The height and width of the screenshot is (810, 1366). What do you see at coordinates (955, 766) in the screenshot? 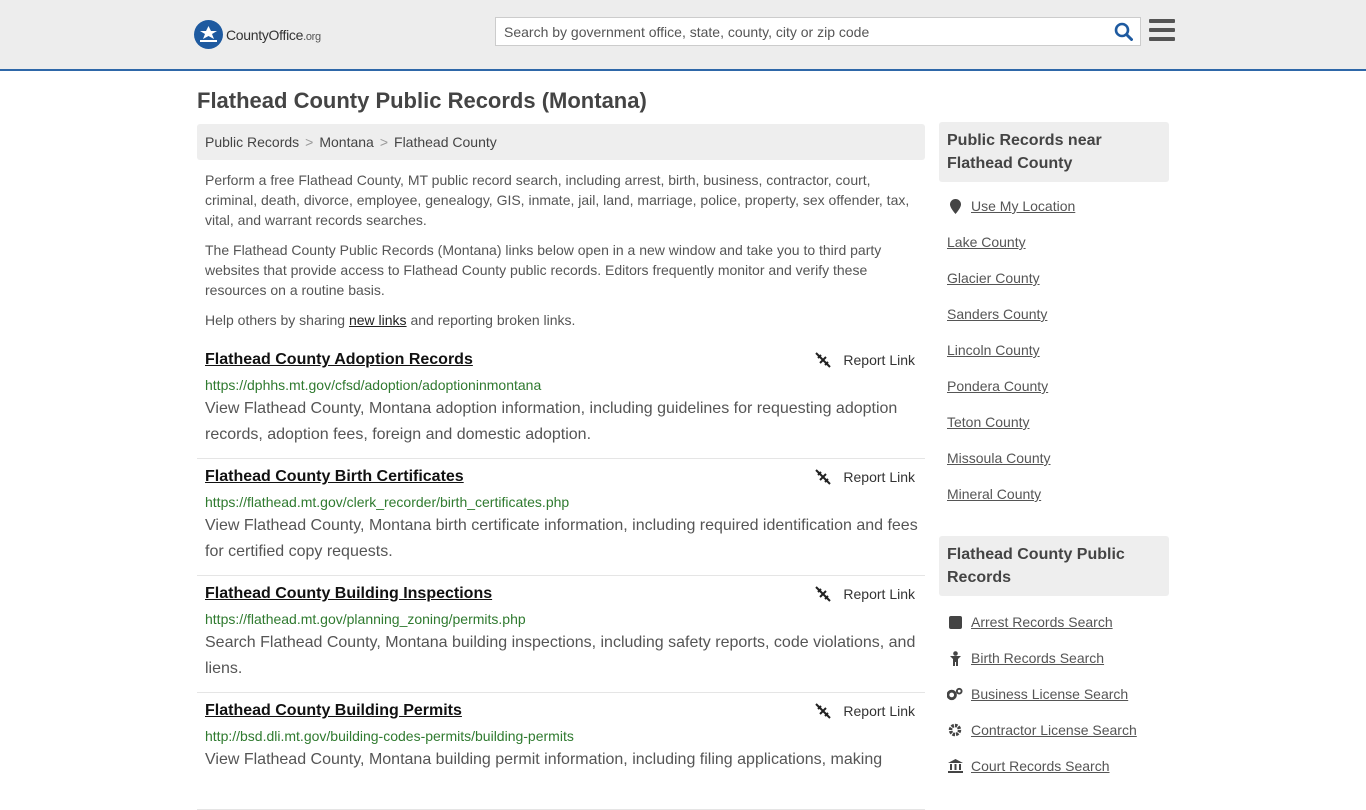
I see `courthouse-icon` at bounding box center [955, 766].